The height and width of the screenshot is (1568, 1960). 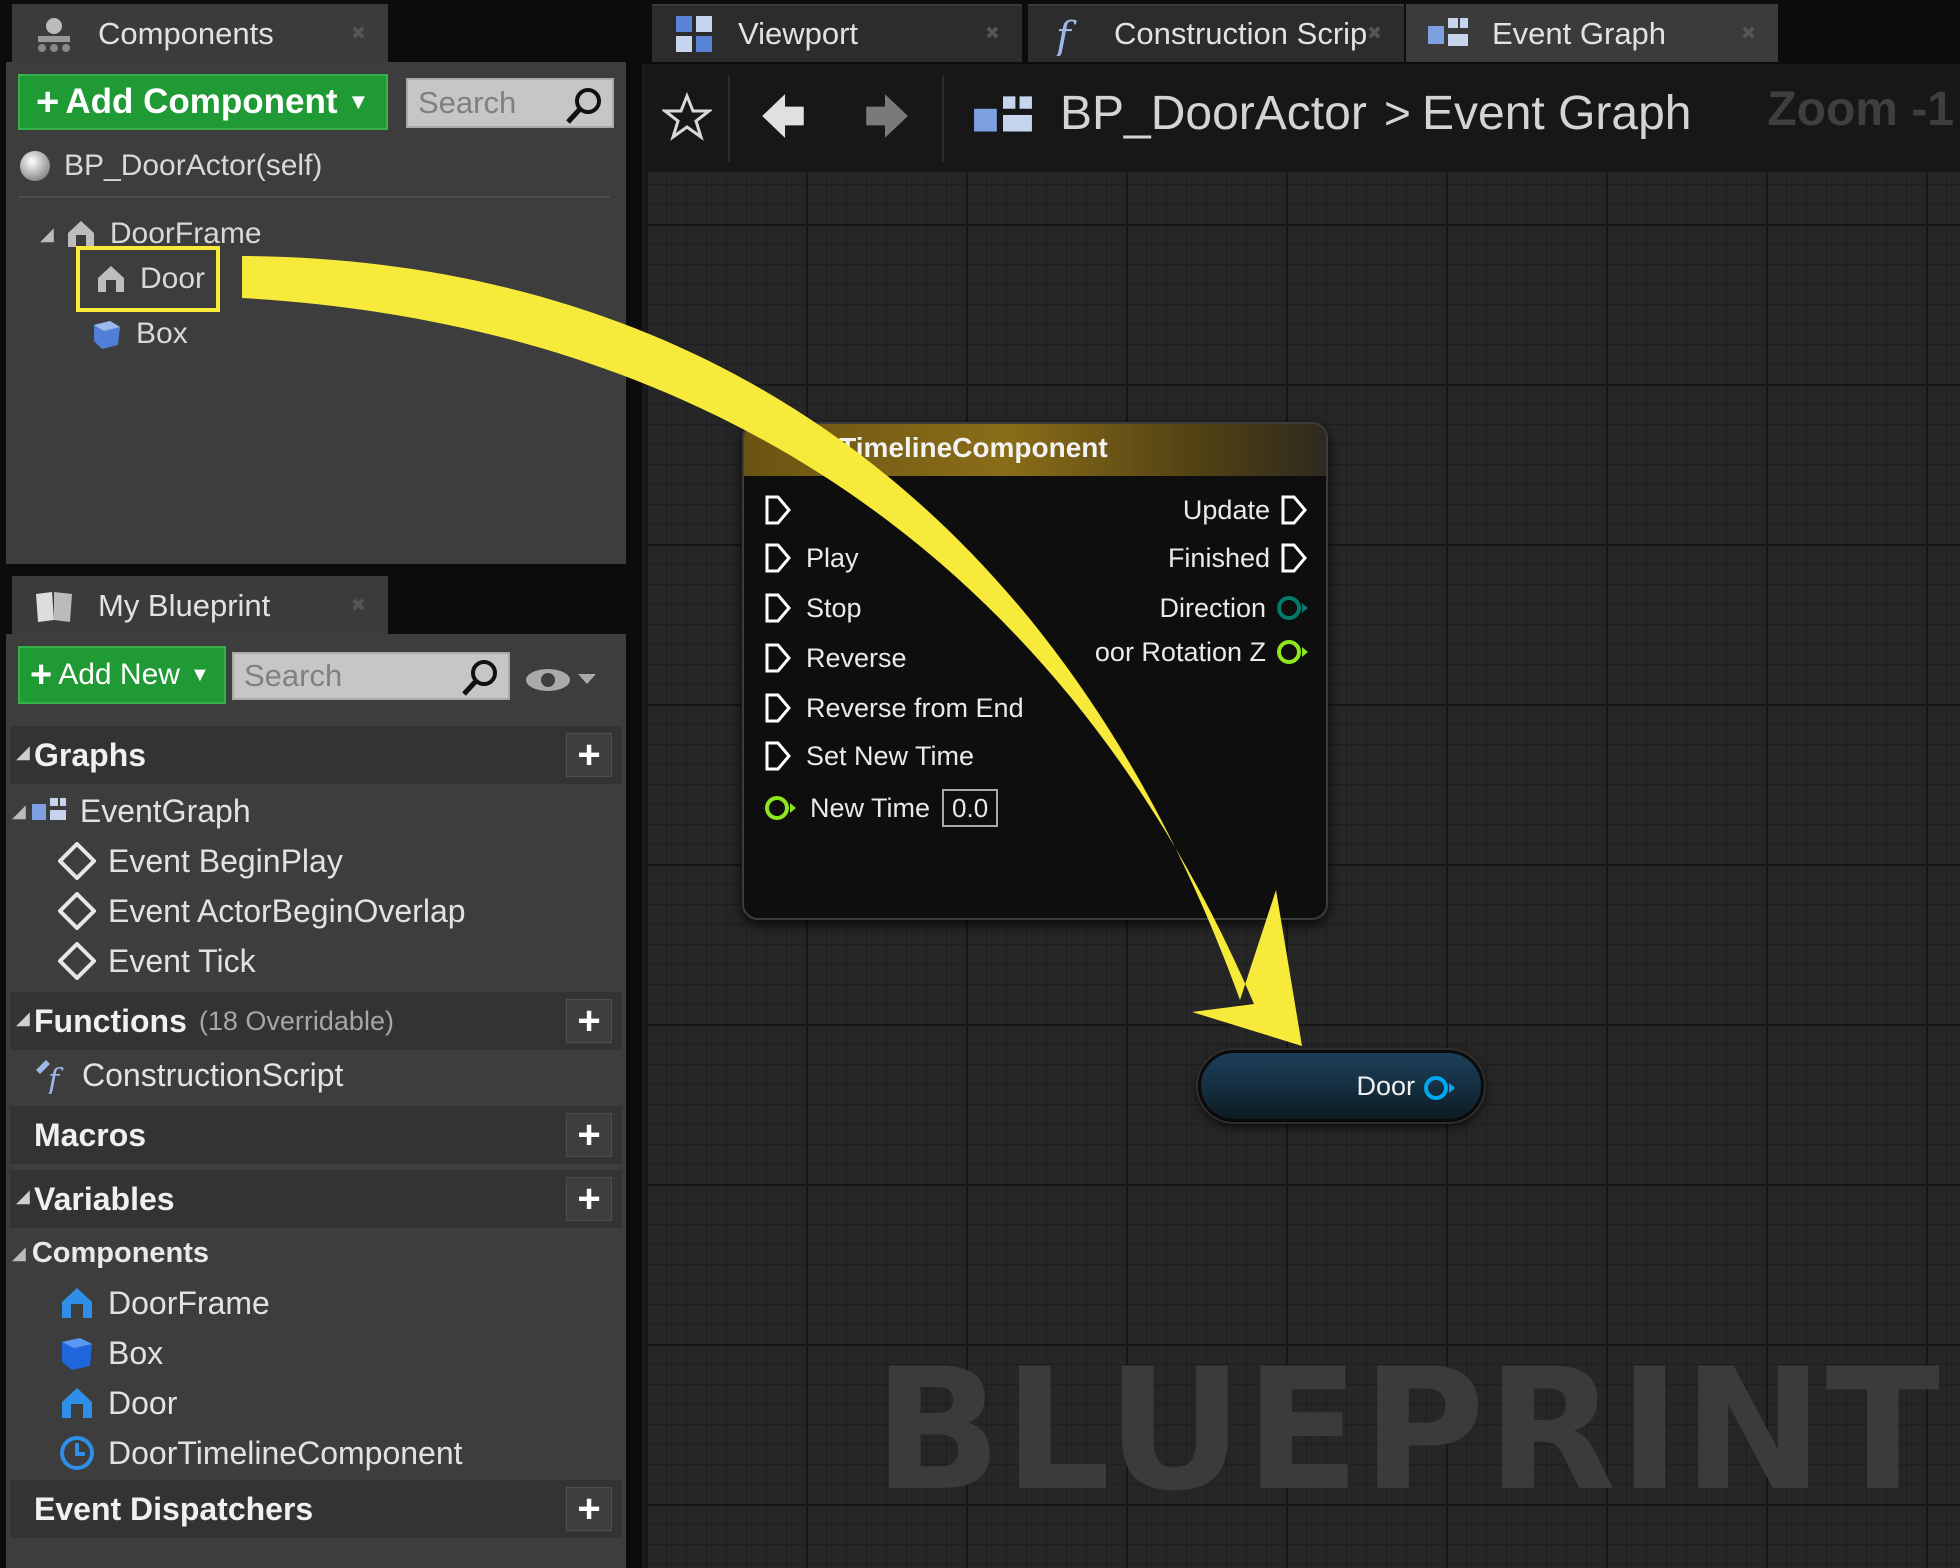 What do you see at coordinates (186, 33) in the screenshot?
I see `tab-components-label: Components` at bounding box center [186, 33].